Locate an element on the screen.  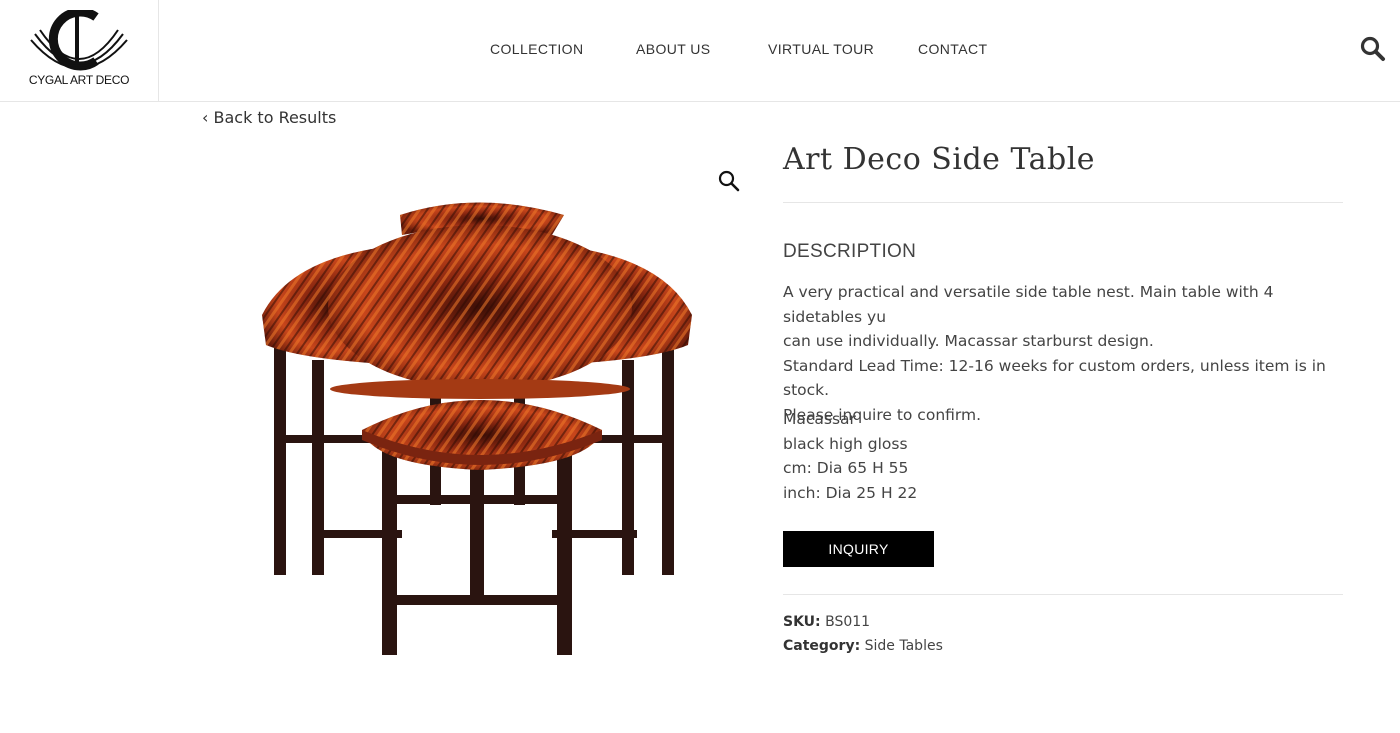
image-zoom-button is located at coordinates (729, 181).